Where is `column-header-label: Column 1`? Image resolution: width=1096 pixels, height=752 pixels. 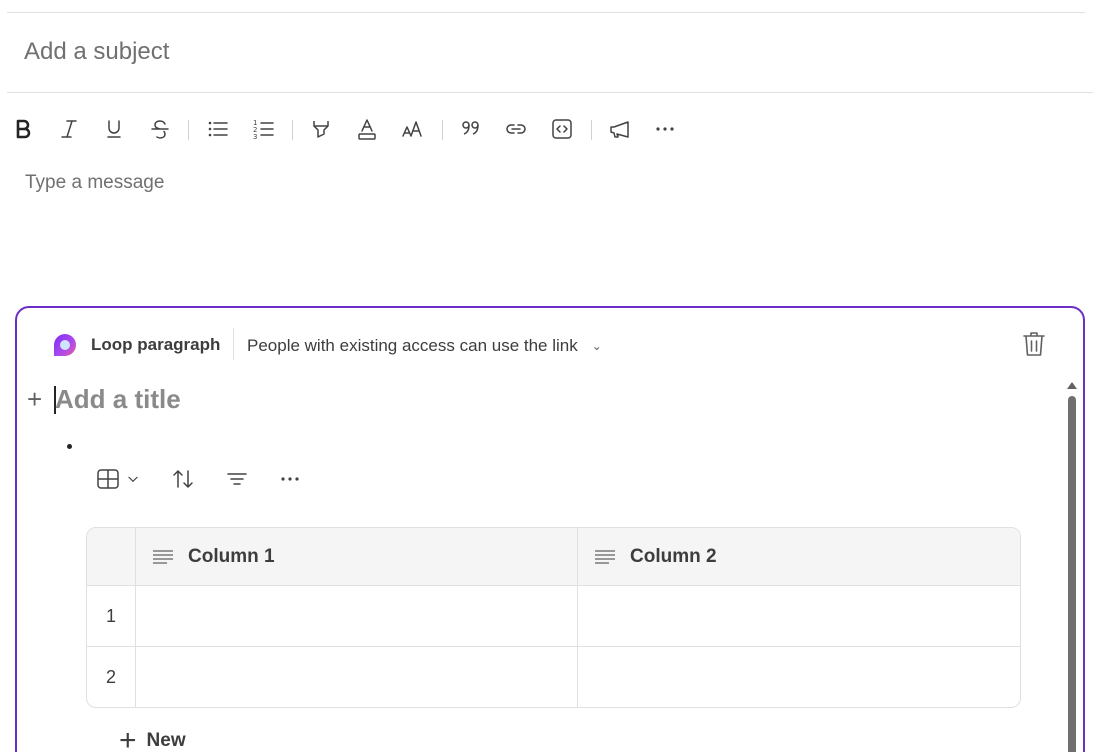 column-header-label: Column 1 is located at coordinates (231, 556).